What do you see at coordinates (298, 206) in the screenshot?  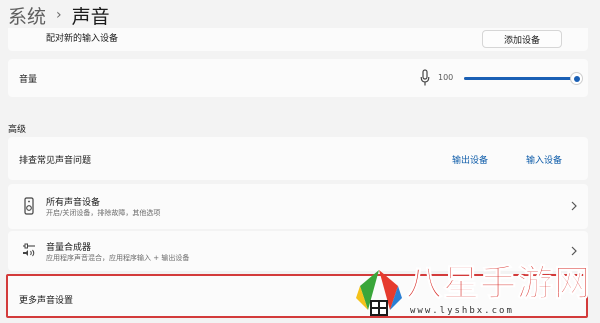 I see `all-sound-devices-row: 所有声音设备 开启/关闭设备，排除故障，其他选项` at bounding box center [298, 206].